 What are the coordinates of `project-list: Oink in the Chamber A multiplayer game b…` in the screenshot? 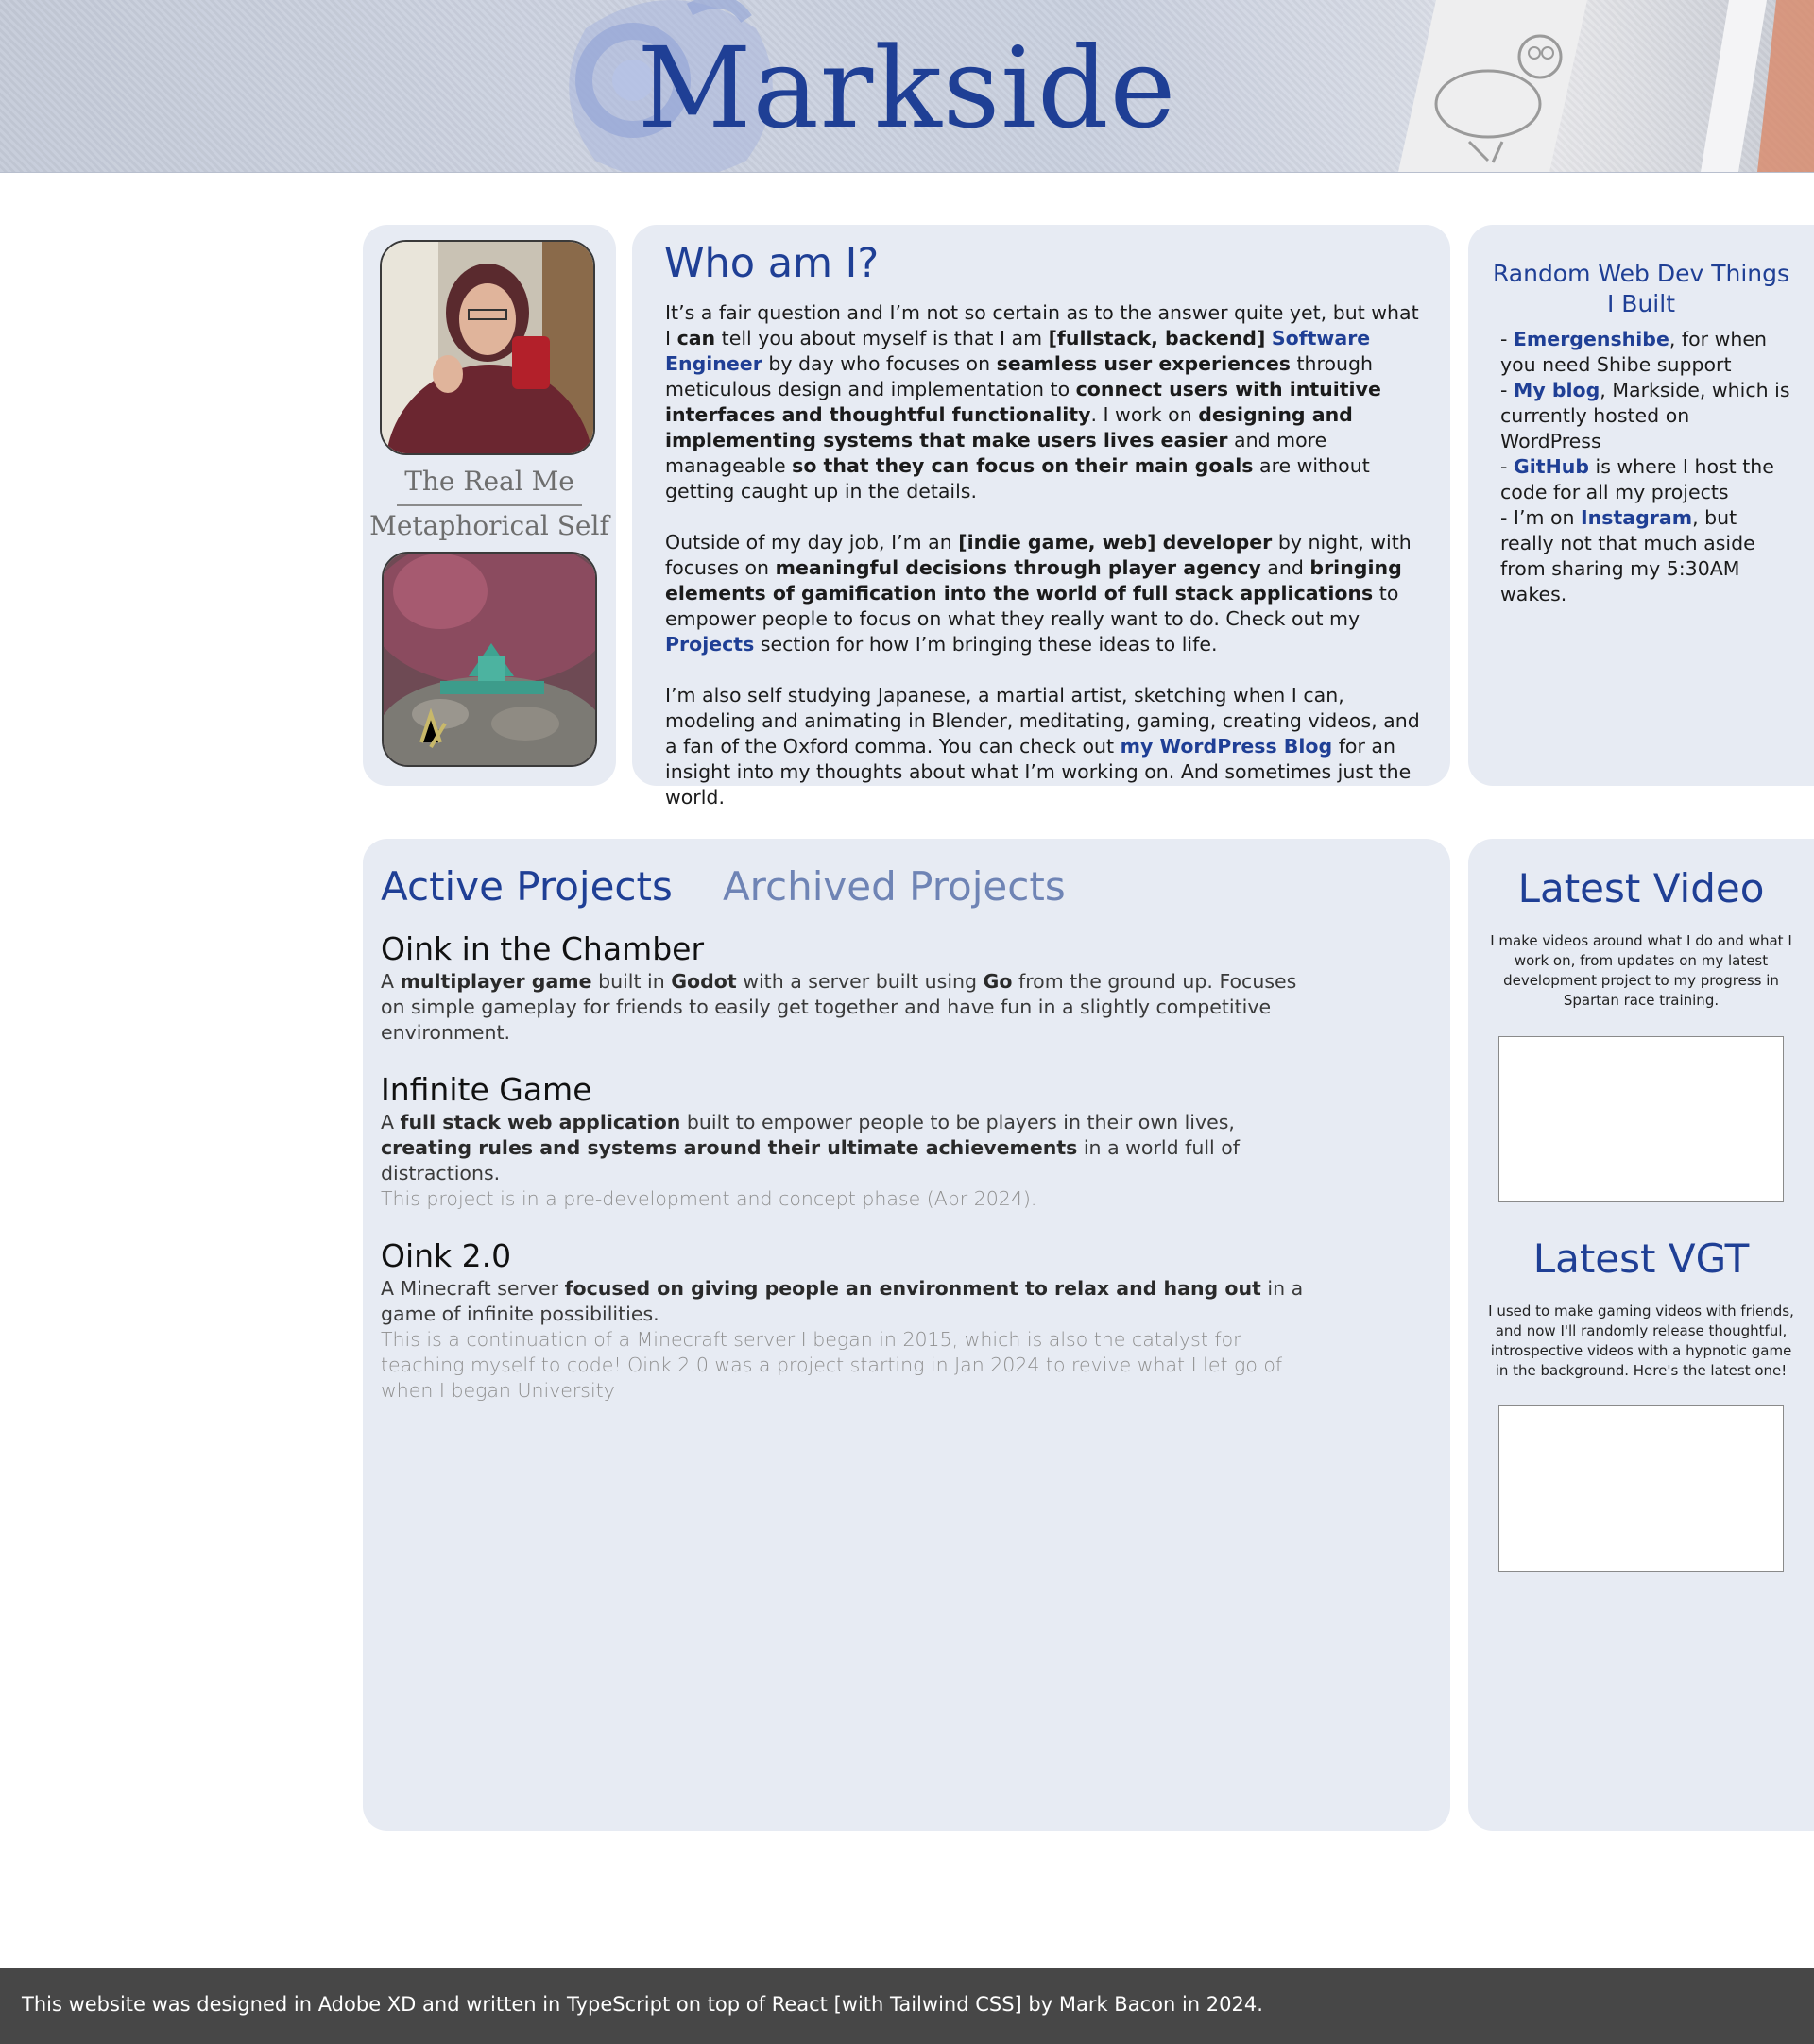 It's located at (854, 1179).